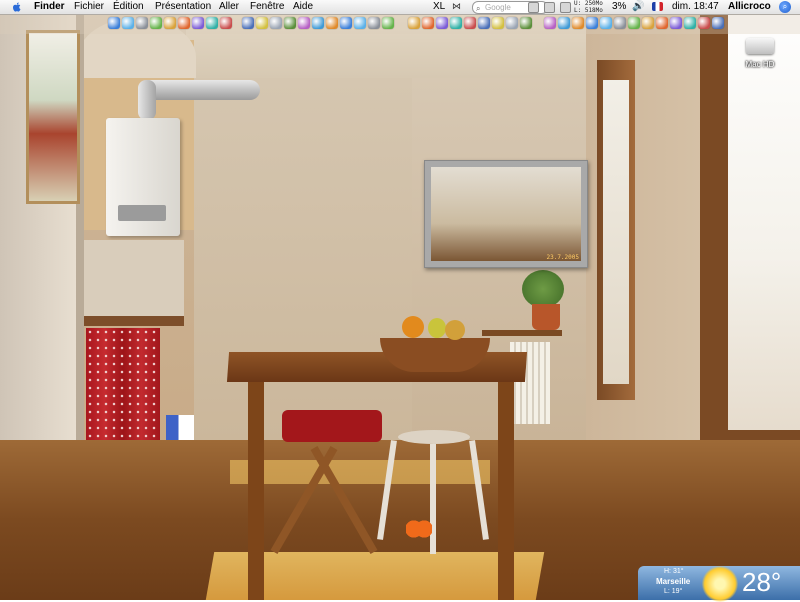 The width and height of the screenshot is (800, 602). I want to click on finder-icon, so click(114, 23).